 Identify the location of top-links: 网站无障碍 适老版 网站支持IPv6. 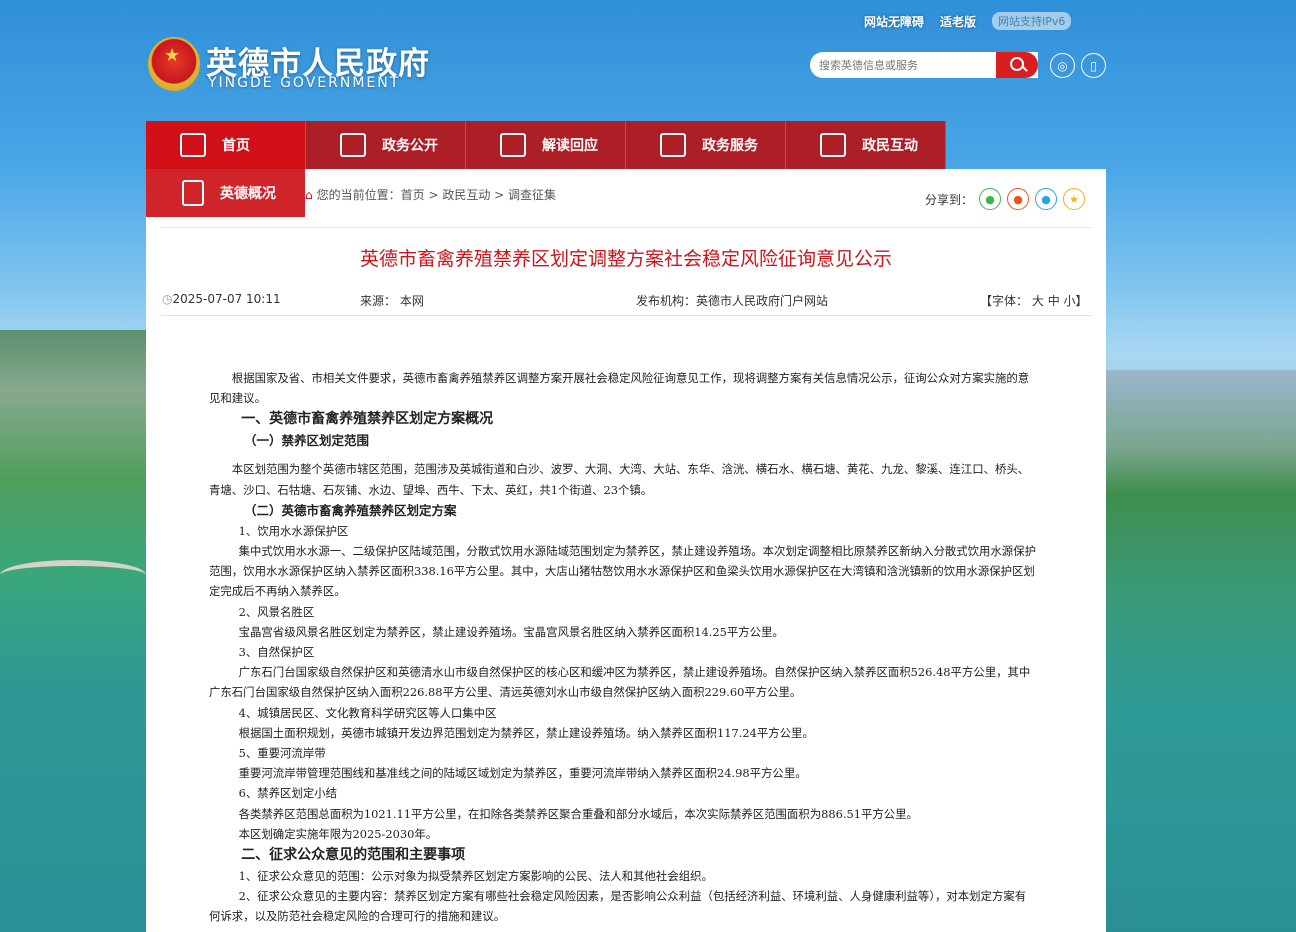
(968, 21).